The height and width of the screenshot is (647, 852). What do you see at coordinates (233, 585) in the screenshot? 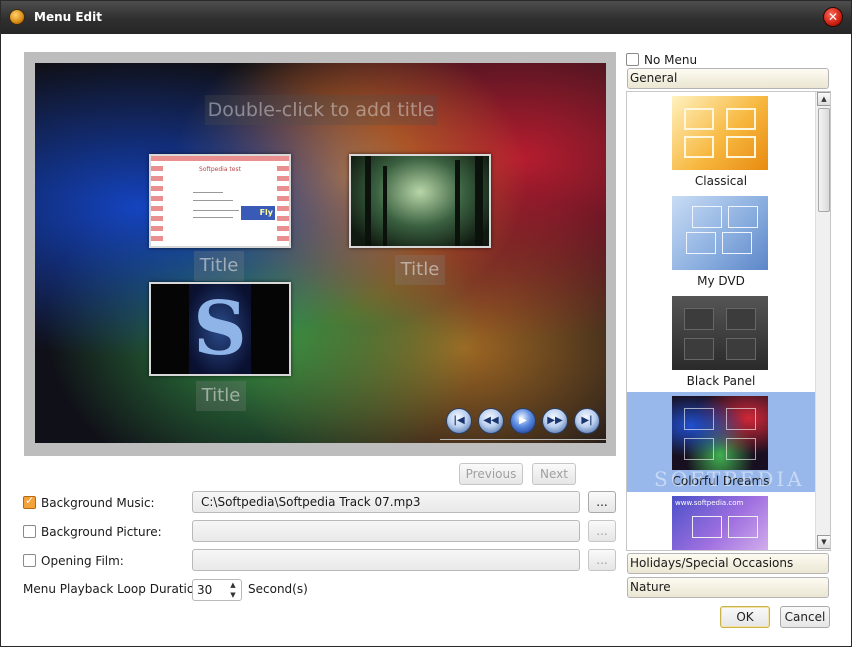
I see `increment-icon: ▲` at bounding box center [233, 585].